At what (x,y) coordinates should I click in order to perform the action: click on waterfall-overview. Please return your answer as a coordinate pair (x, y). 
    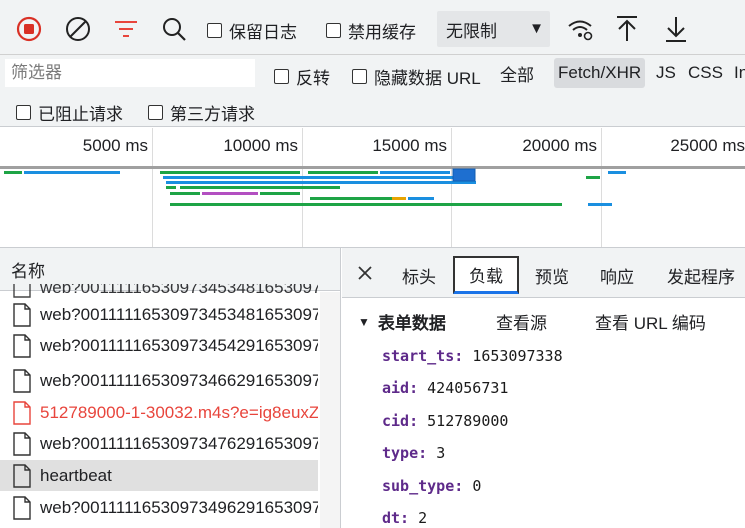
    Looking at the image, I should click on (372, 186).